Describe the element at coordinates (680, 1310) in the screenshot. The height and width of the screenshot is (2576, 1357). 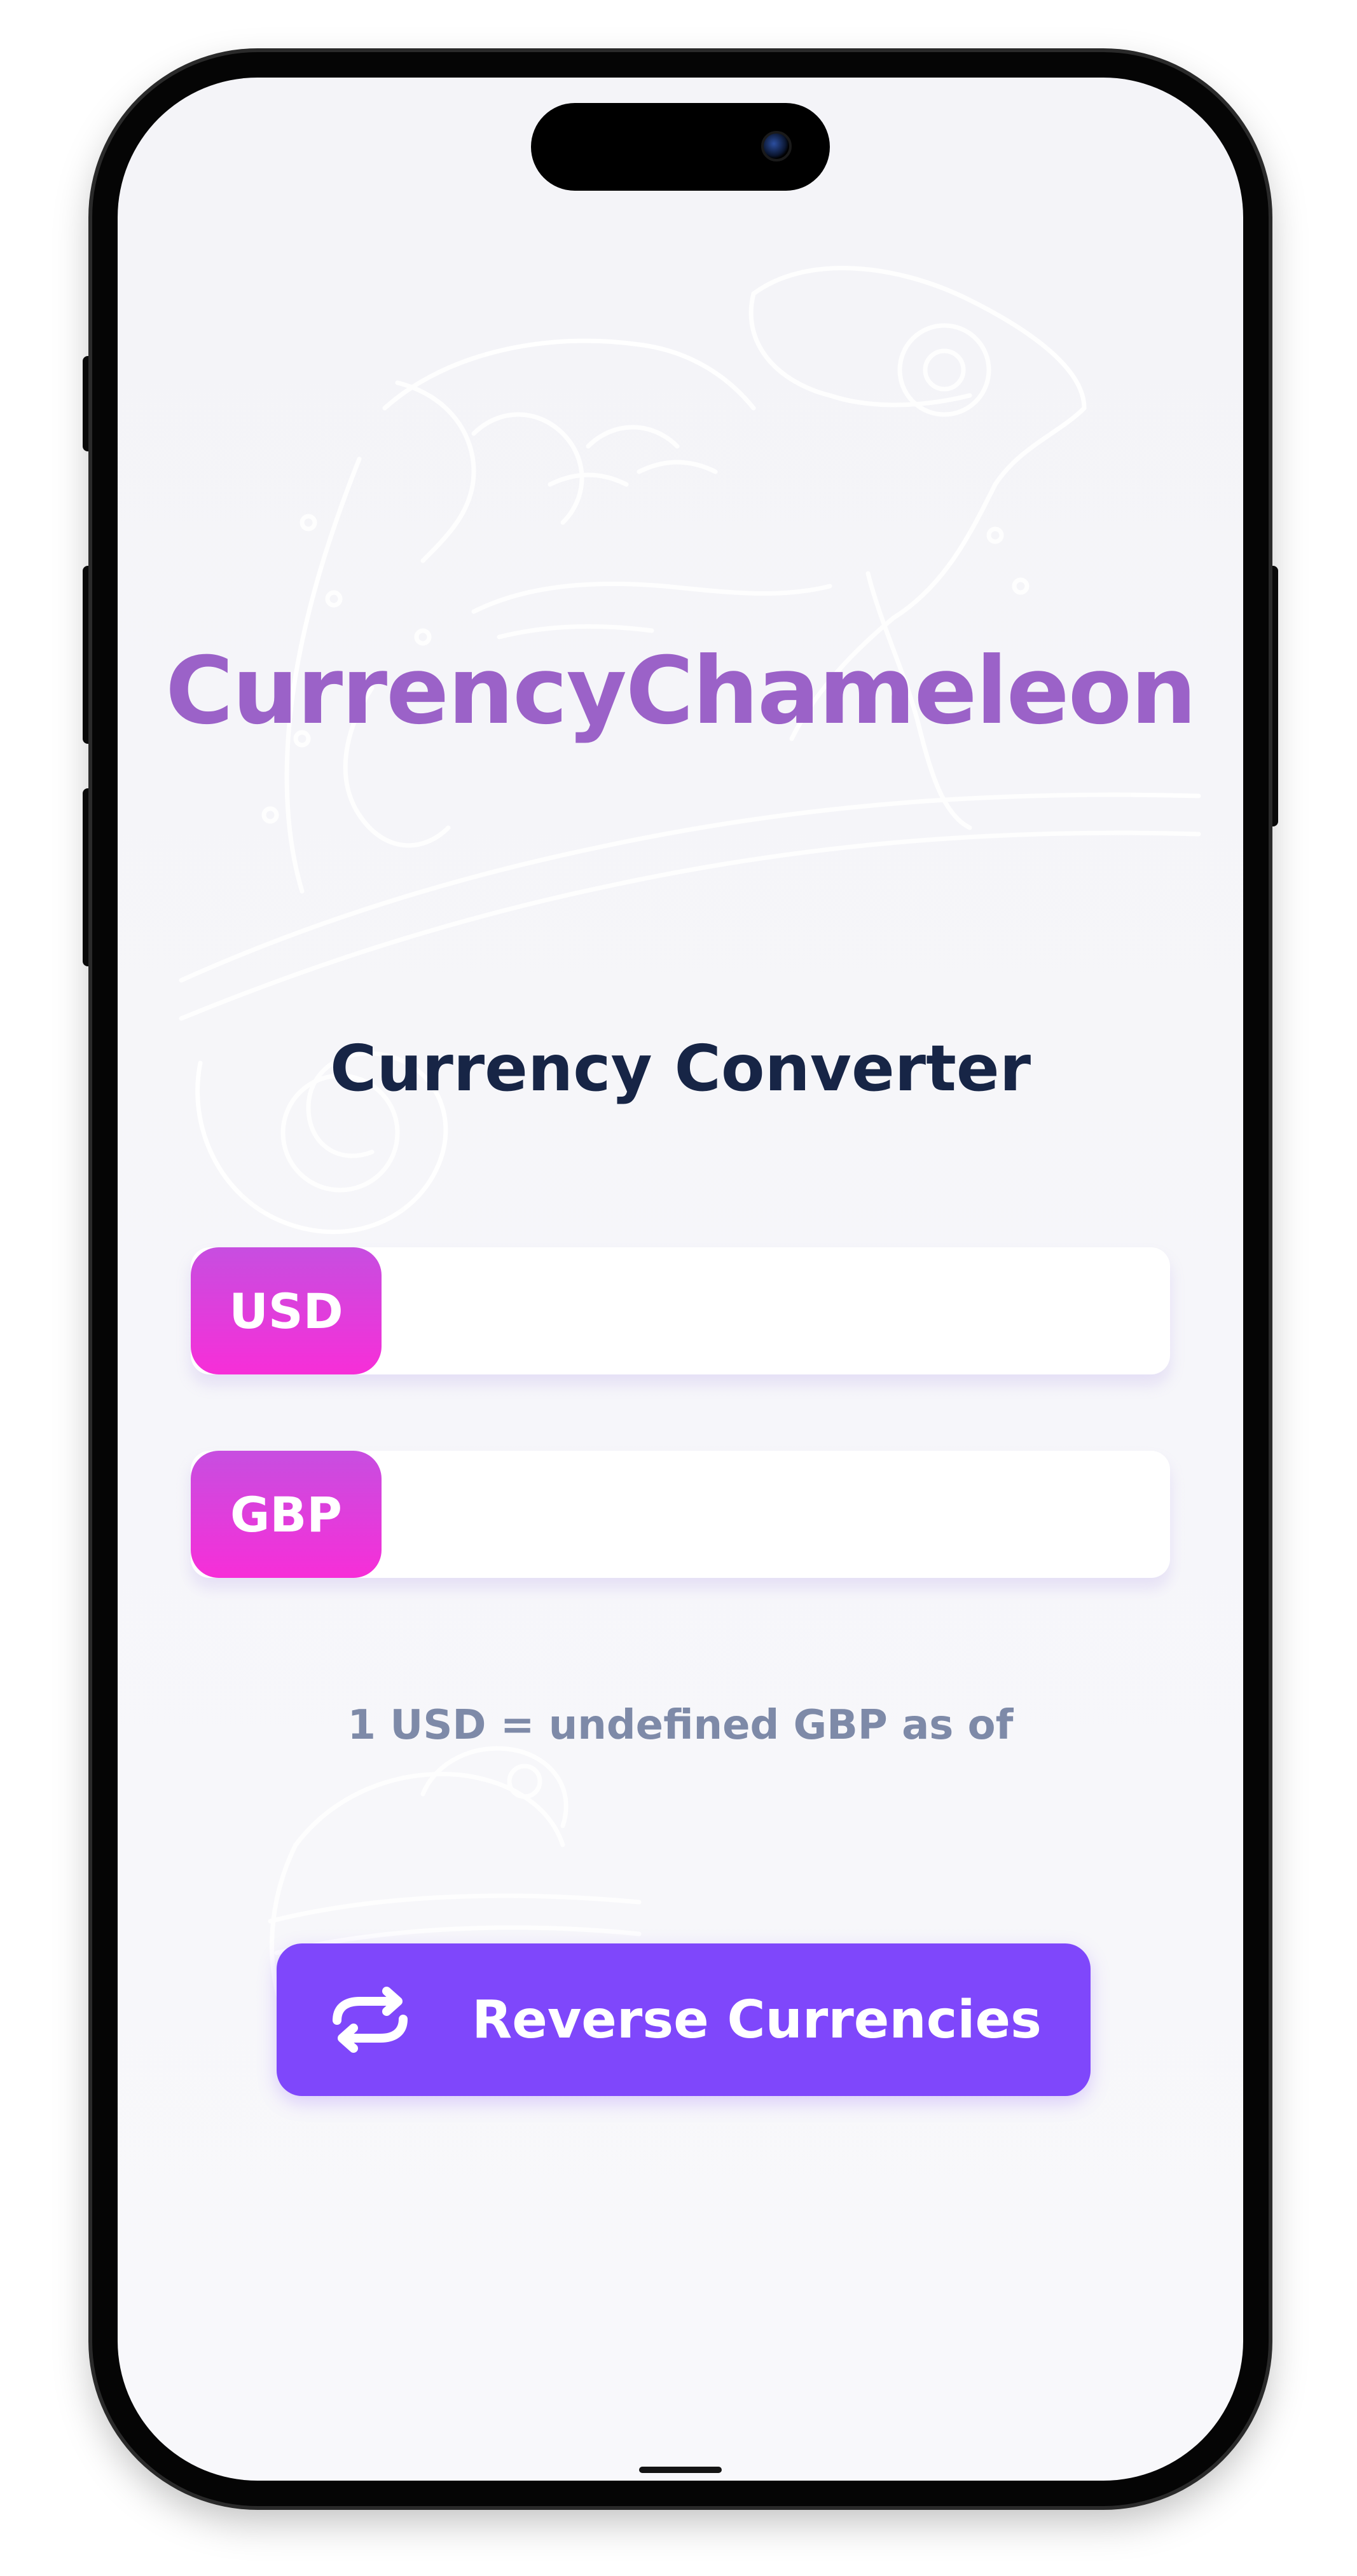
I see `from-currency-field: USD` at that location.